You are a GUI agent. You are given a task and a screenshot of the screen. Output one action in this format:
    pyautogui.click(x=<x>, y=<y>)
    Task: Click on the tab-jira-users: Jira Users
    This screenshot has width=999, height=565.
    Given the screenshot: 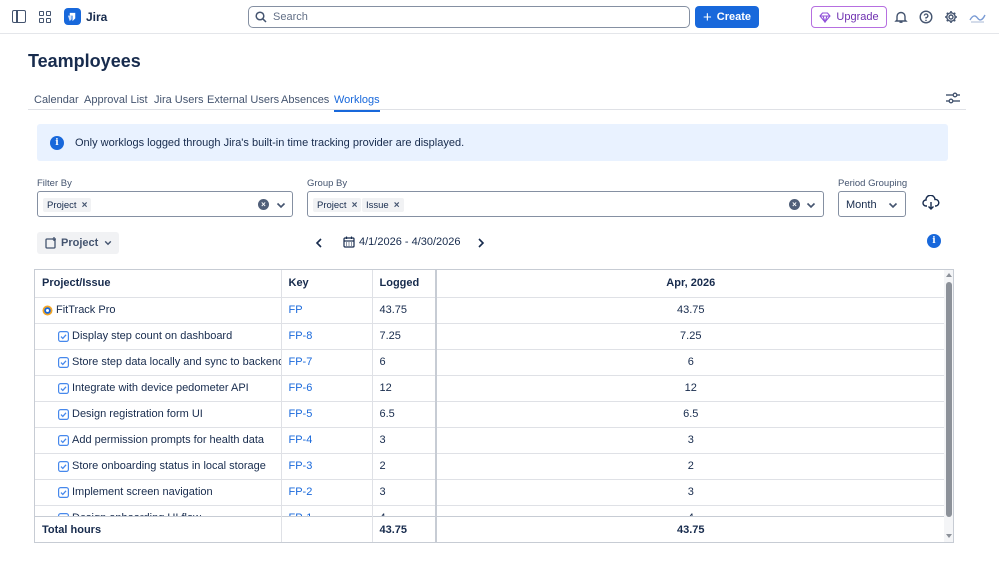 What is the action you would take?
    pyautogui.click(x=179, y=100)
    